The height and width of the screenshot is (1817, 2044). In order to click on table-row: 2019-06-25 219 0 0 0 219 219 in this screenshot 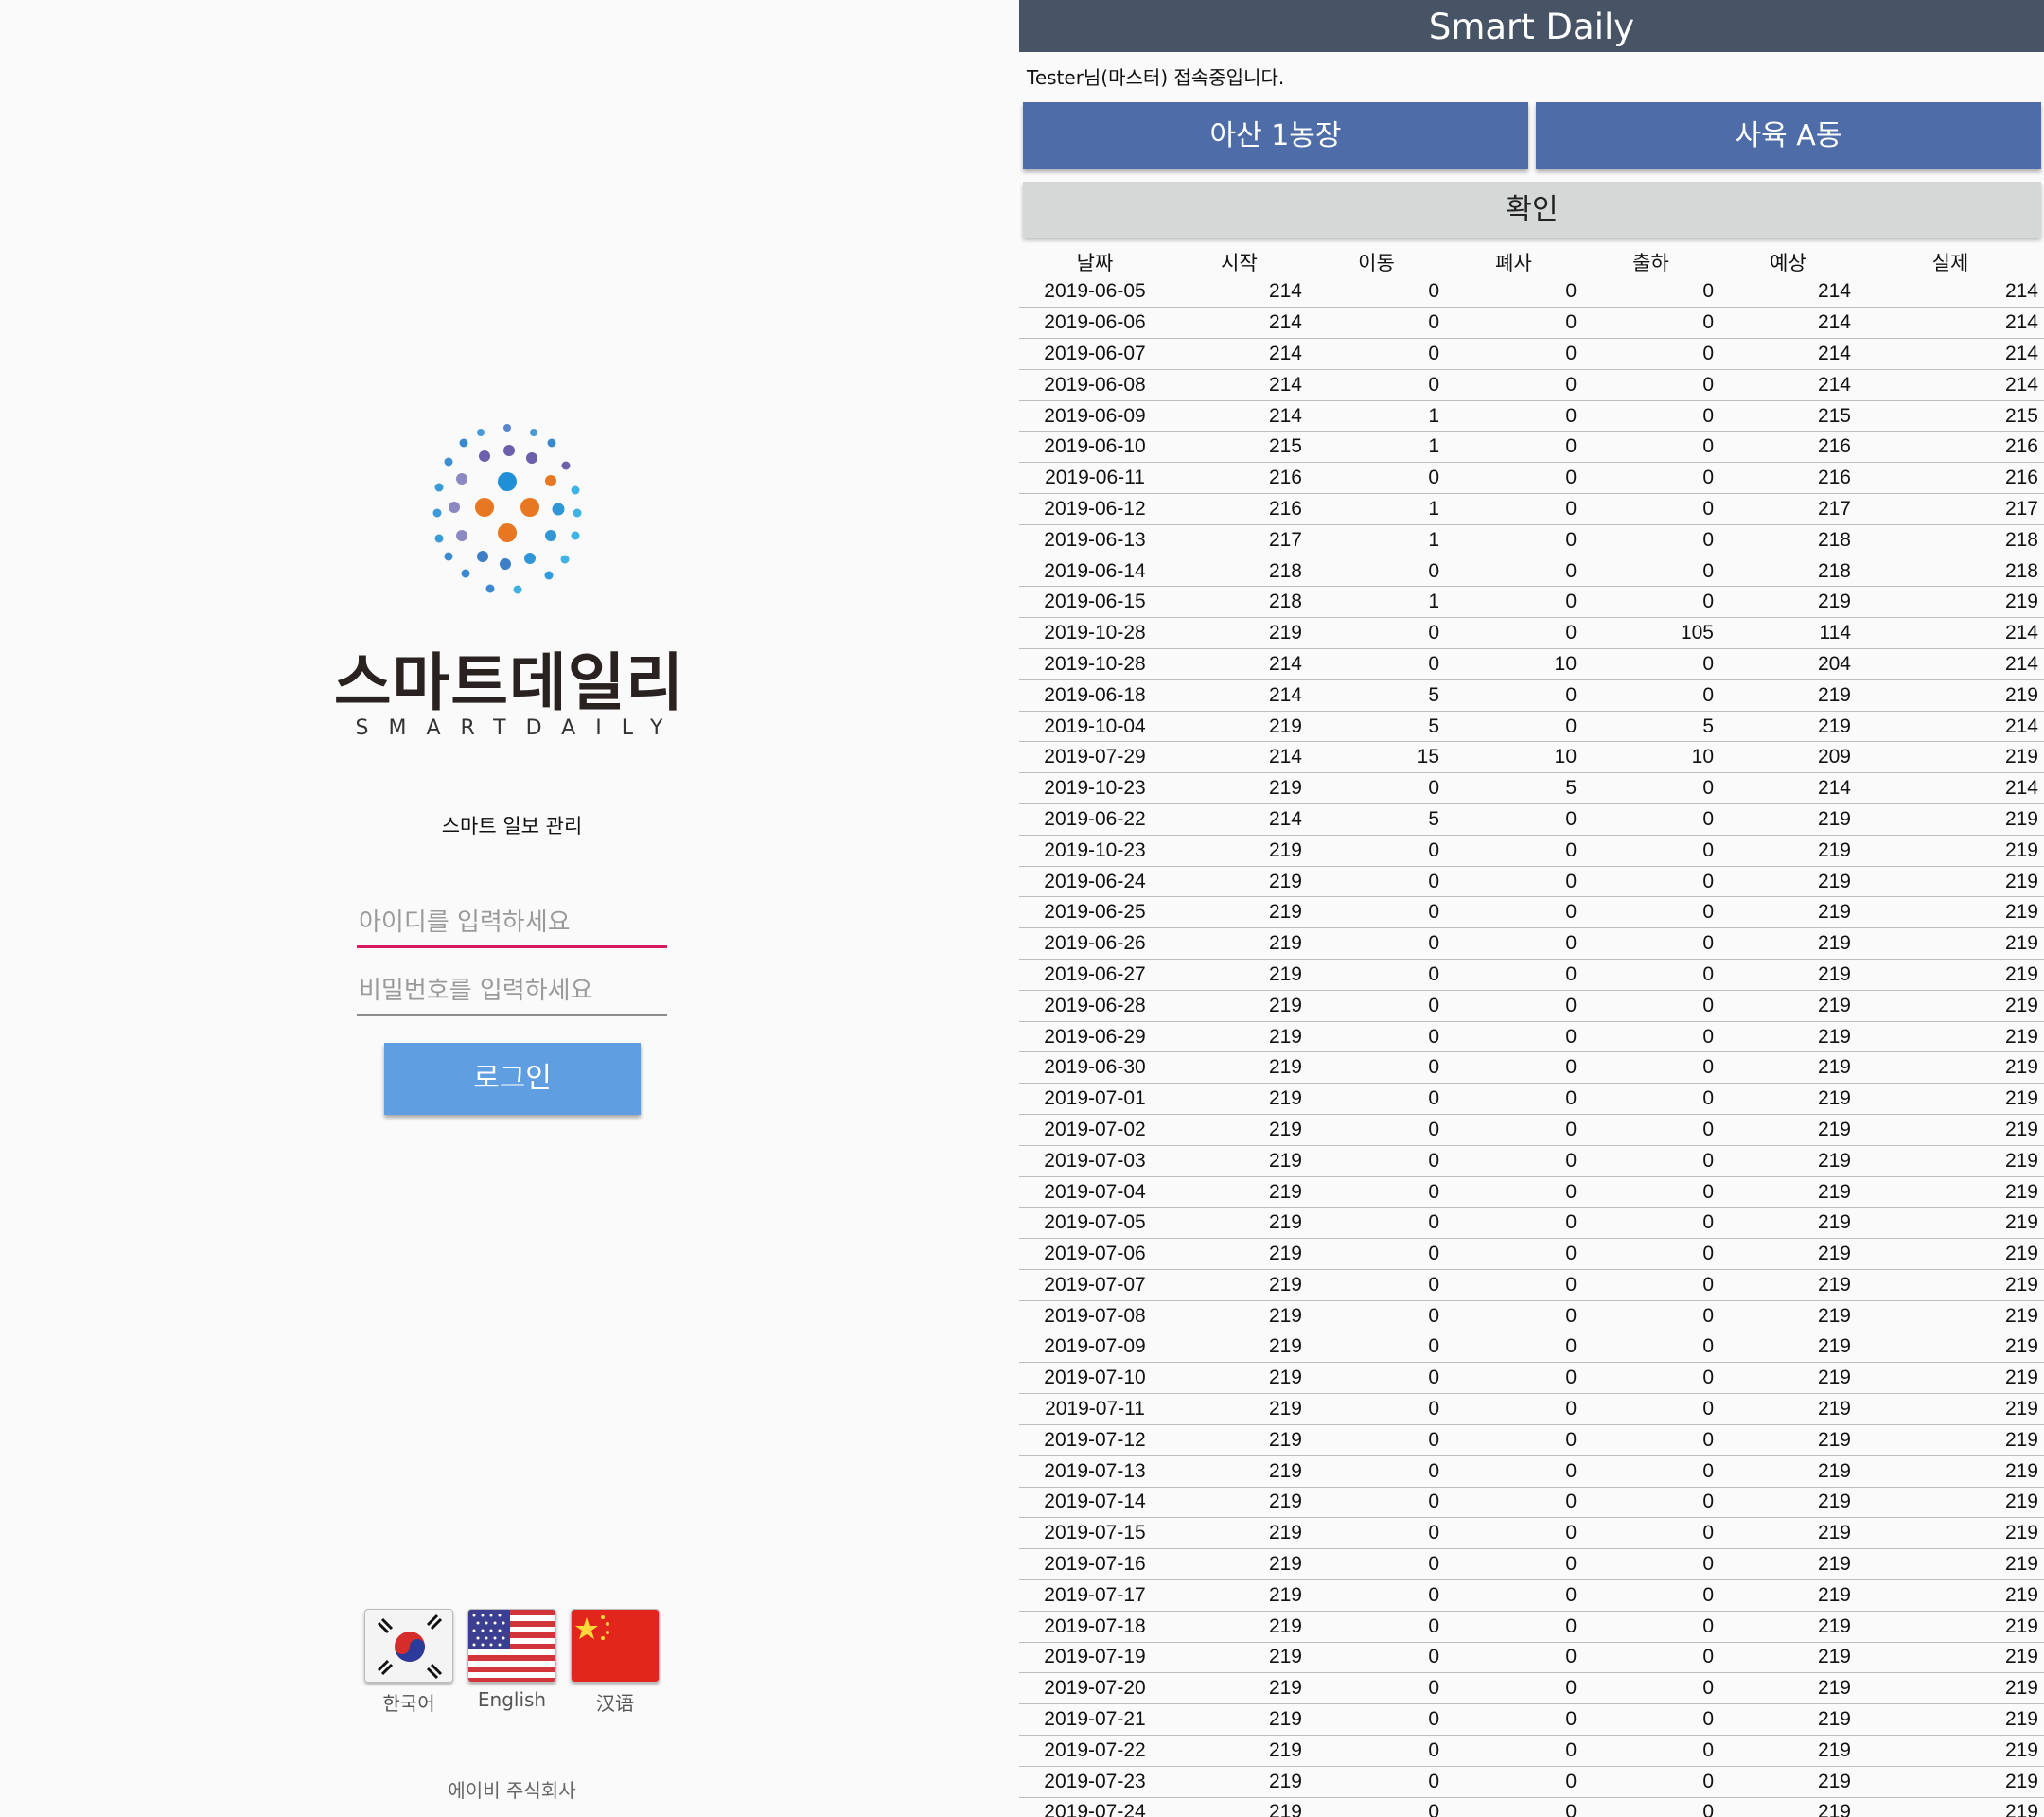, I will do `click(1531, 912)`.